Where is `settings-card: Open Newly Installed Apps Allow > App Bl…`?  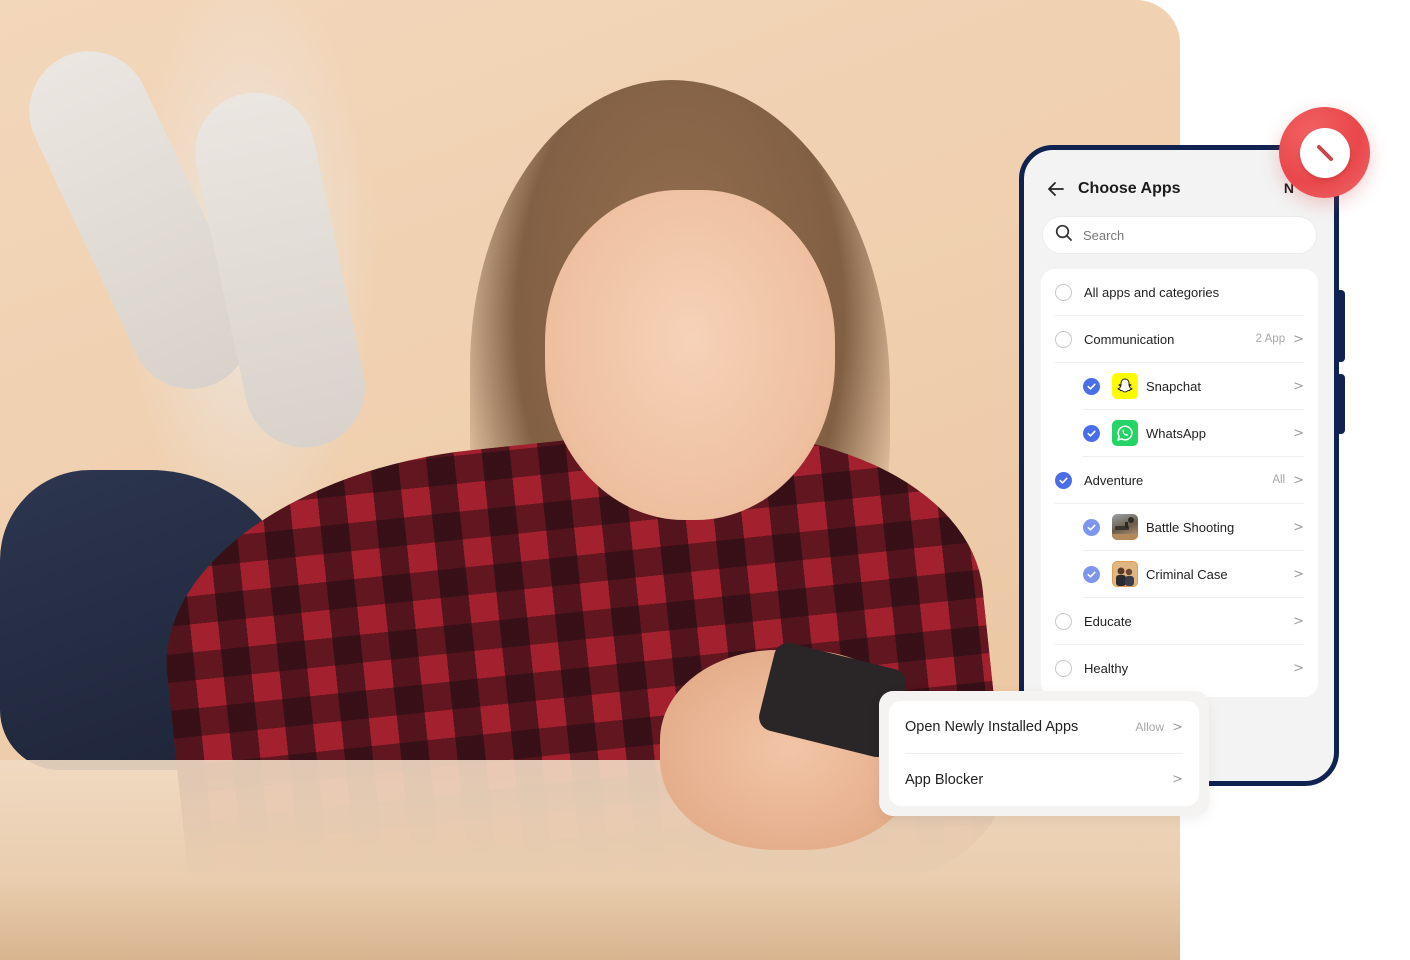
settings-card: Open Newly Installed Apps Allow > App Bl… is located at coordinates (1044, 753).